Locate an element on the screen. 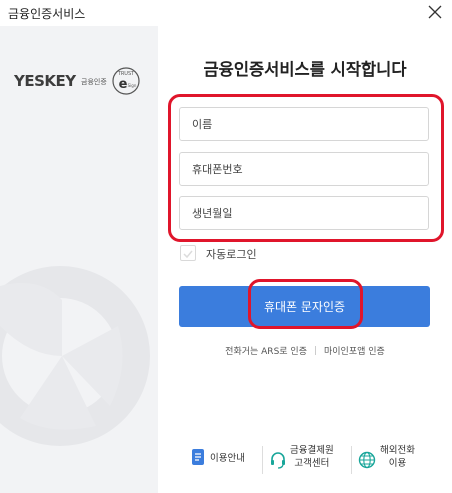 The height and width of the screenshot is (493, 452). window-title: 금융인증서비스 is located at coordinates (47, 14).